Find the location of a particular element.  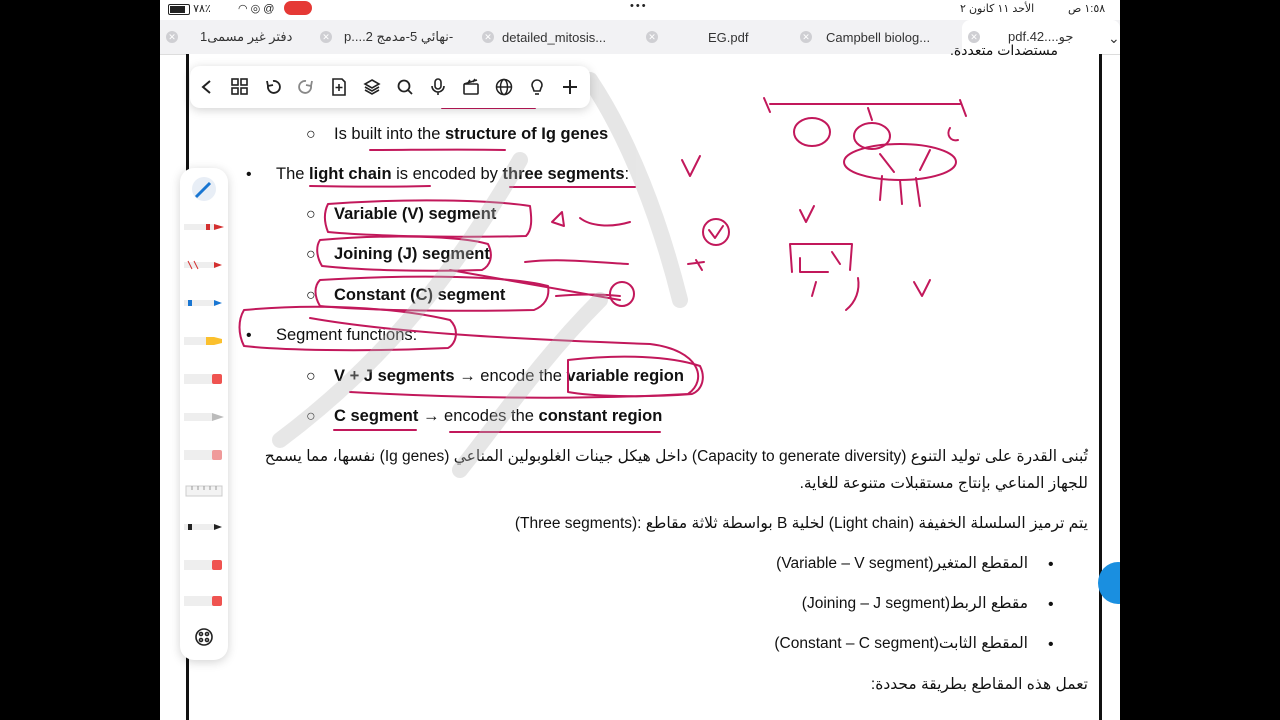

ruler-tool is located at coordinates (204, 491).